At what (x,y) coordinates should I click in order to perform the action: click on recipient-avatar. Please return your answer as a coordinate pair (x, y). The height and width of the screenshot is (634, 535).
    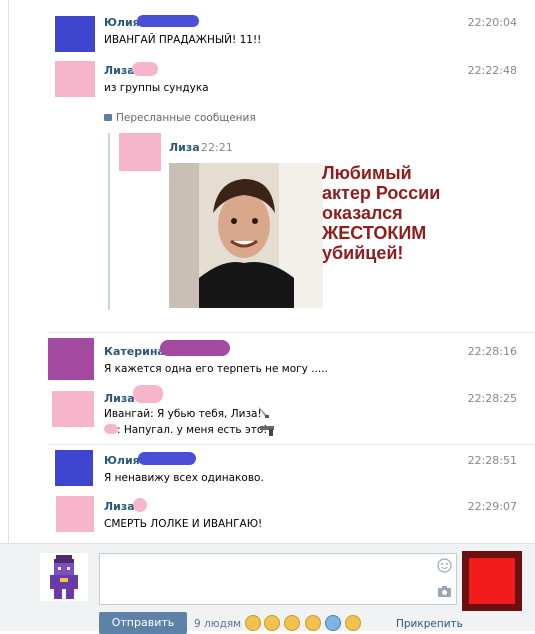
    Looking at the image, I should click on (492, 581).